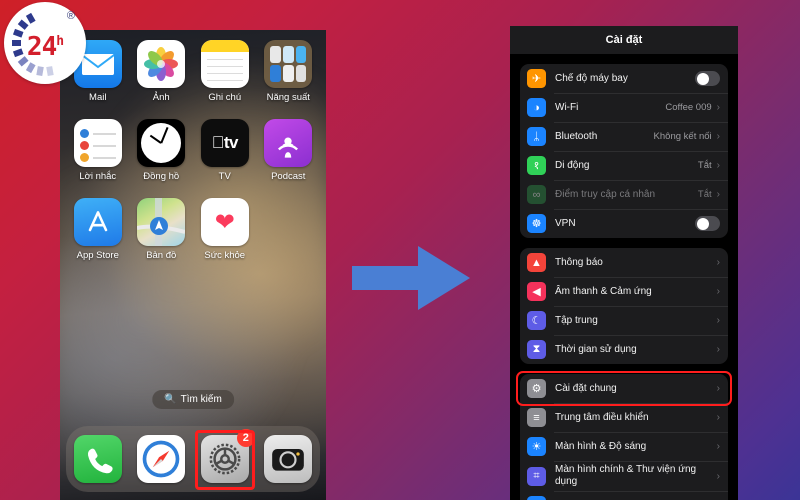  What do you see at coordinates (536, 78) in the screenshot?
I see `airplane-icon: ✈` at bounding box center [536, 78].